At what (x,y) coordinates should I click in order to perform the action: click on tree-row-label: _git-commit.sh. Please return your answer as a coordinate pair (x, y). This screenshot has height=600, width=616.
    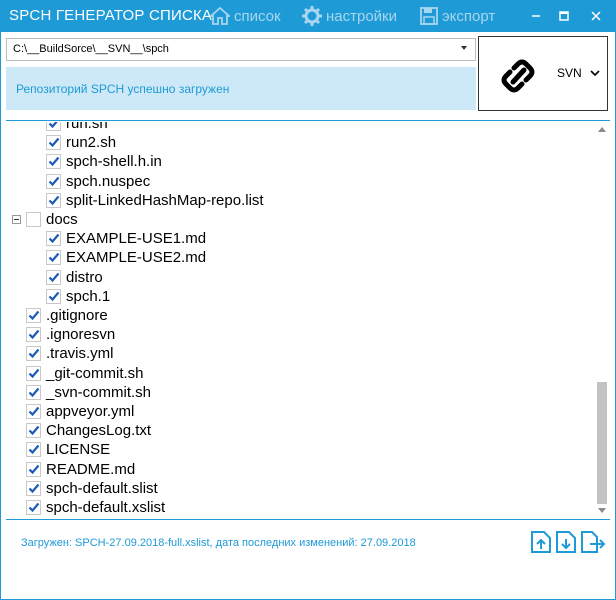
    Looking at the image, I should click on (95, 373).